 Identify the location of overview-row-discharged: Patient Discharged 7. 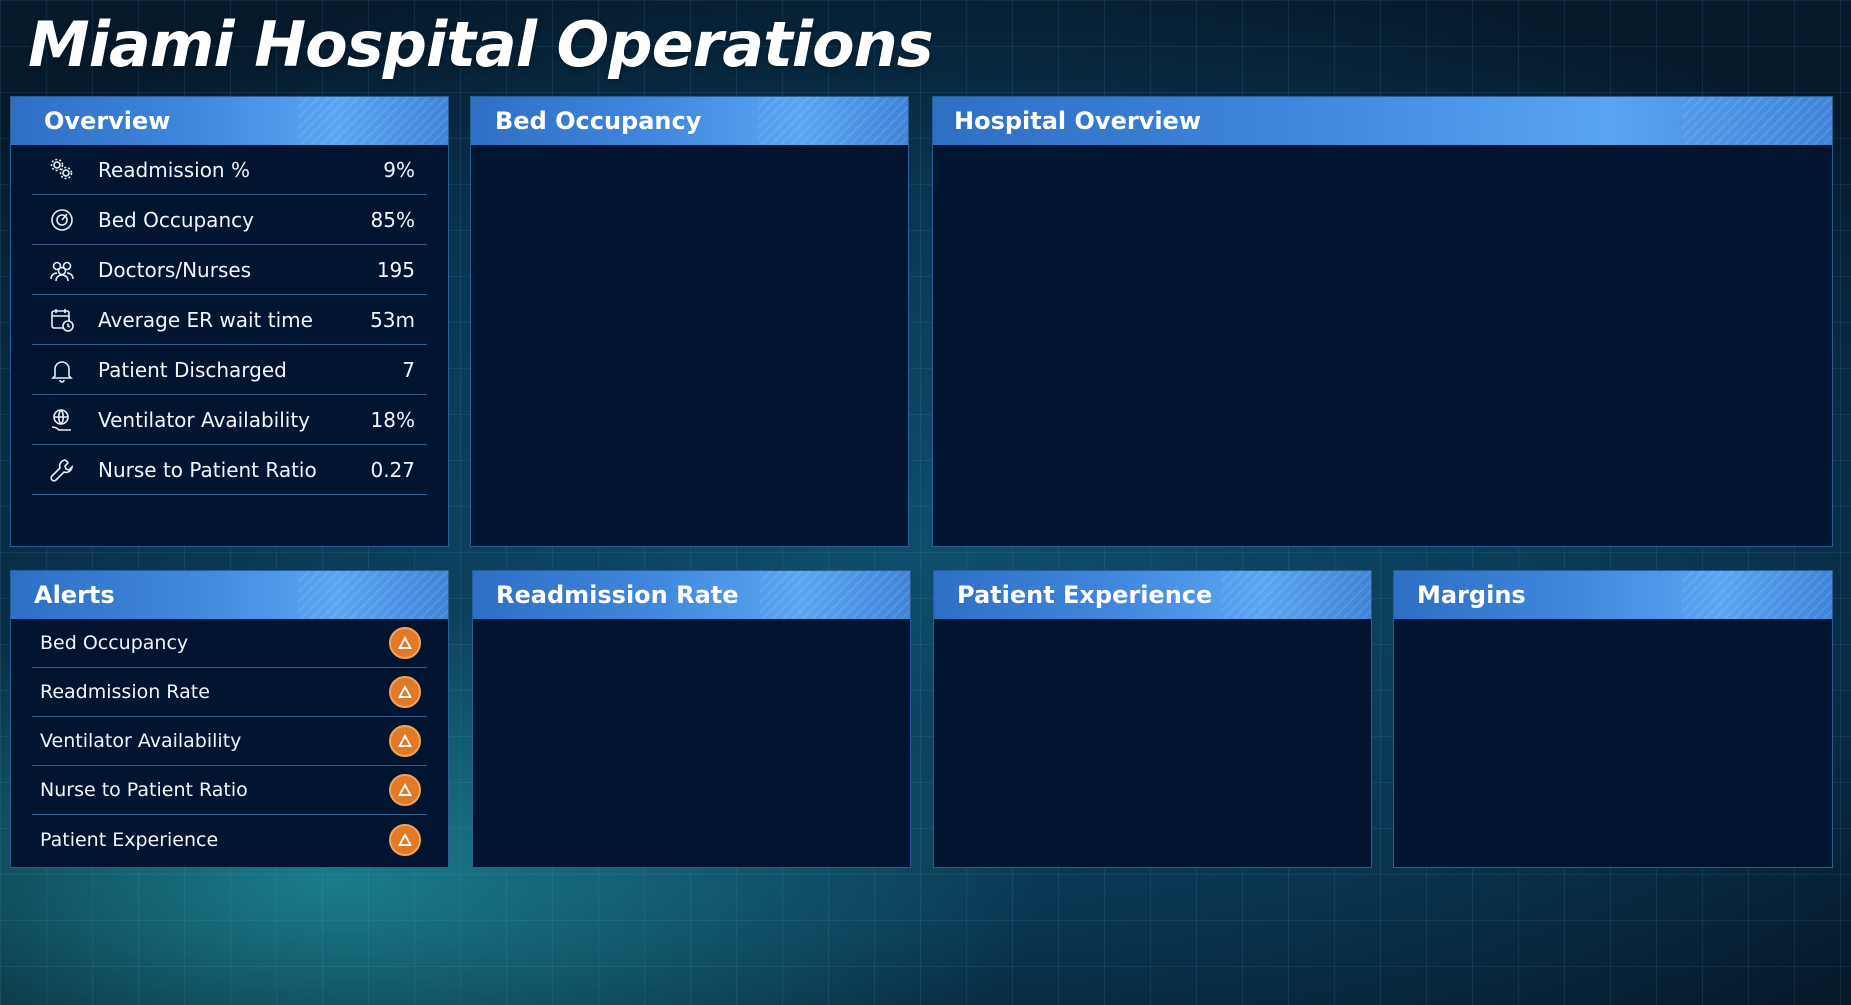
(229, 370).